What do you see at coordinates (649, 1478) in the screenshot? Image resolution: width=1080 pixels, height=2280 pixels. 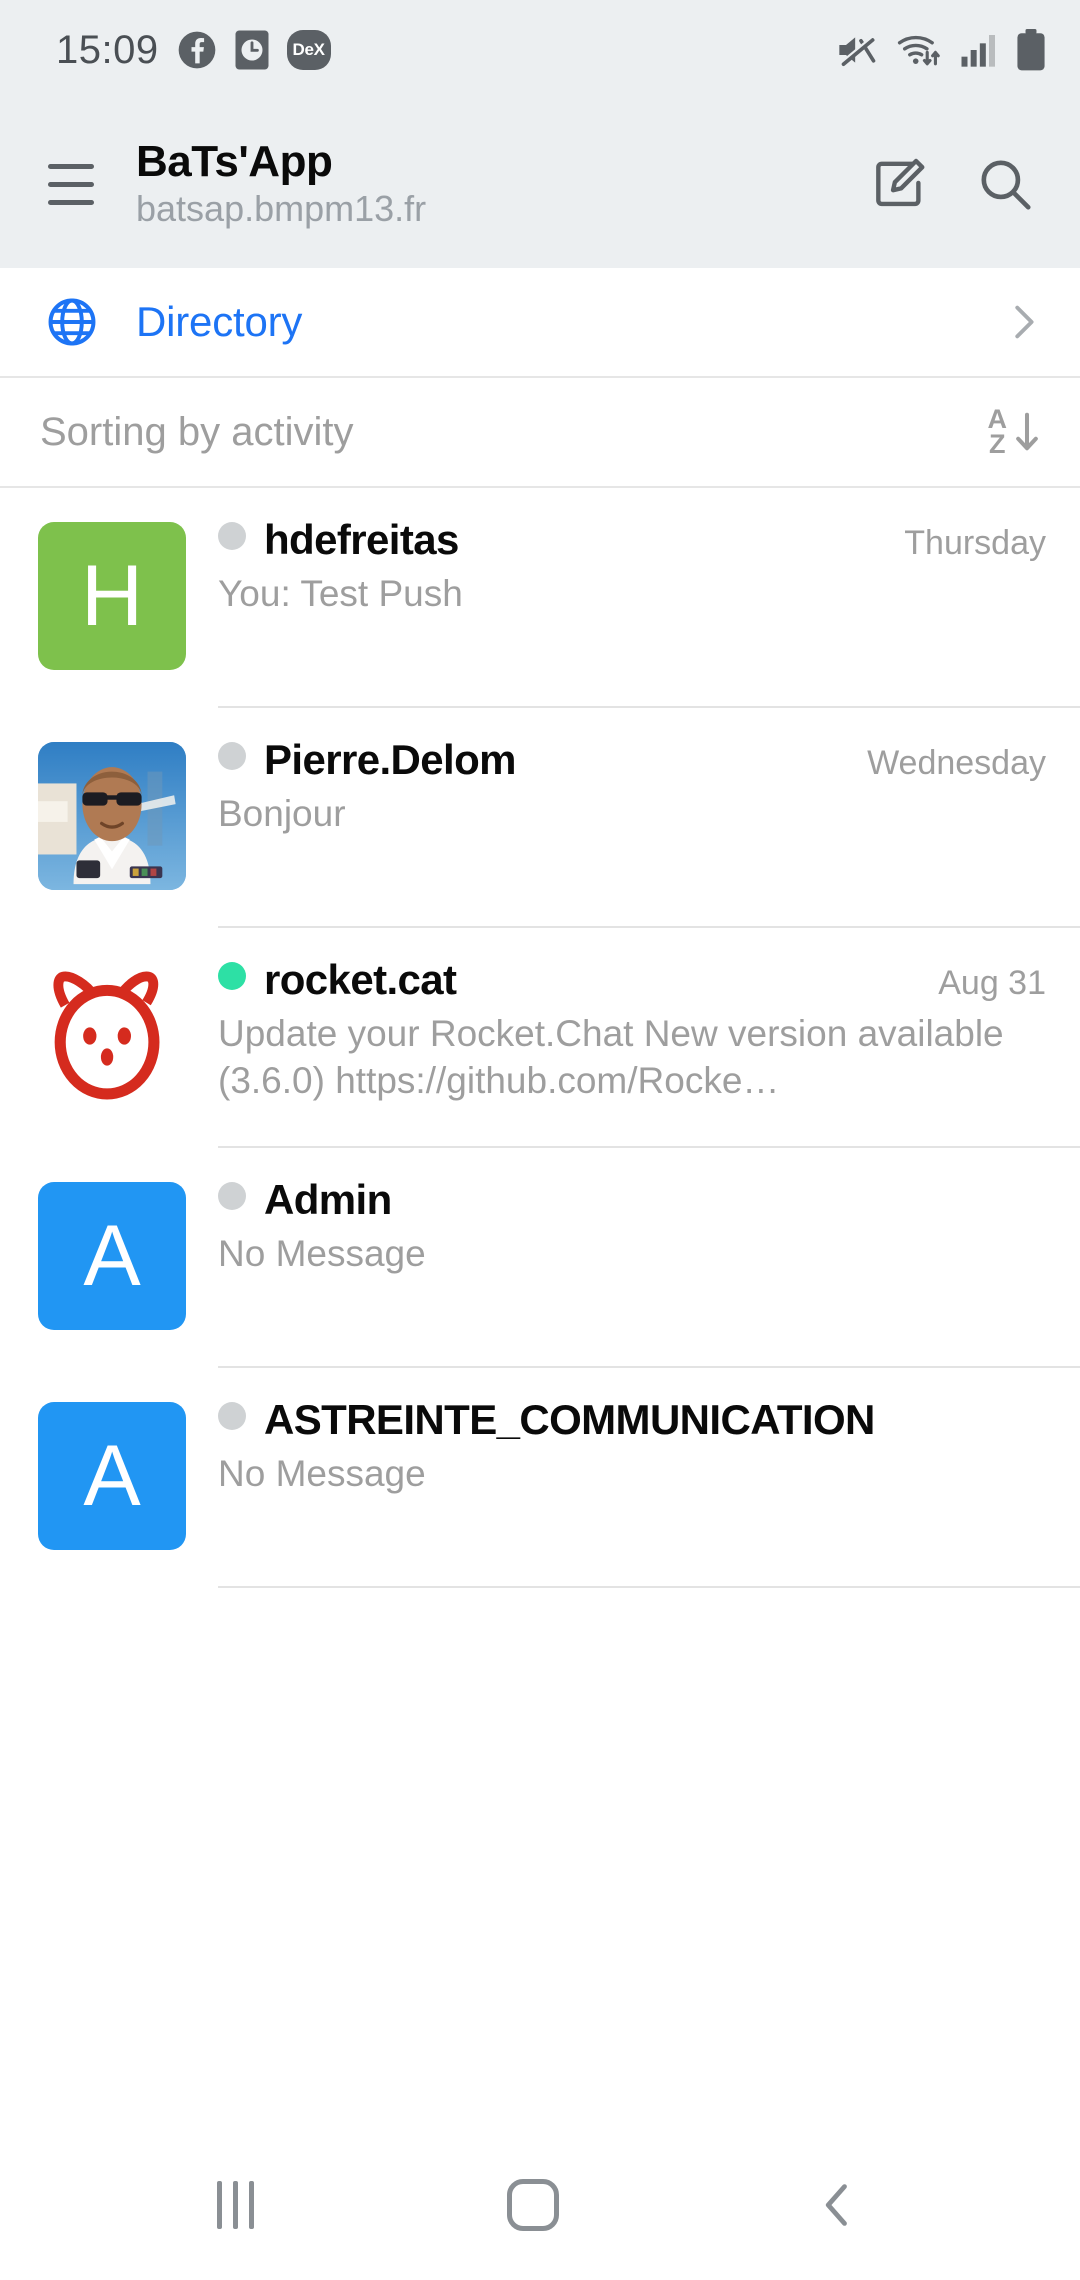 I see `chat-item-body: ASTREINTE_COMMUNICATION No Message` at bounding box center [649, 1478].